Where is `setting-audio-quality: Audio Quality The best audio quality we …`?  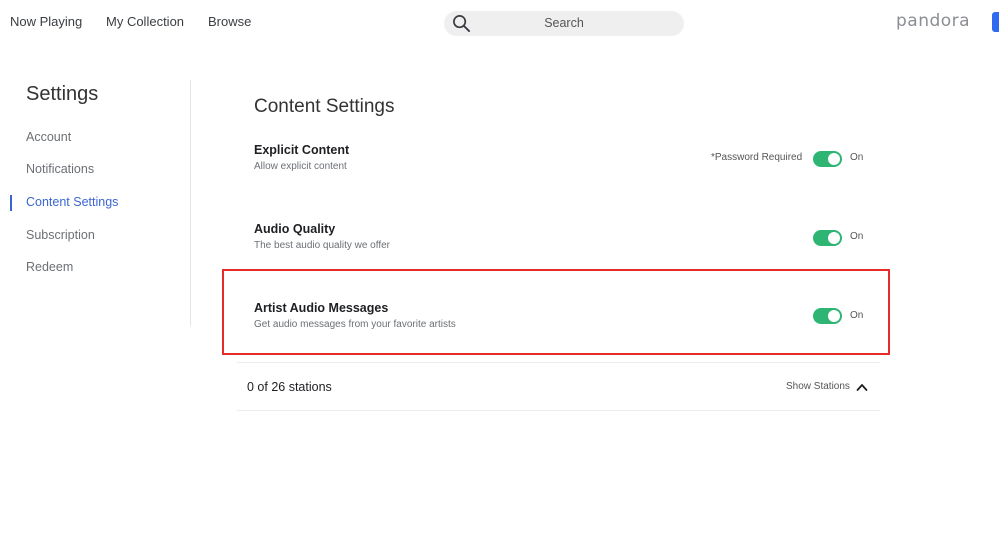
setting-audio-quality: Audio Quality The best audio quality we … is located at coordinates (559, 236).